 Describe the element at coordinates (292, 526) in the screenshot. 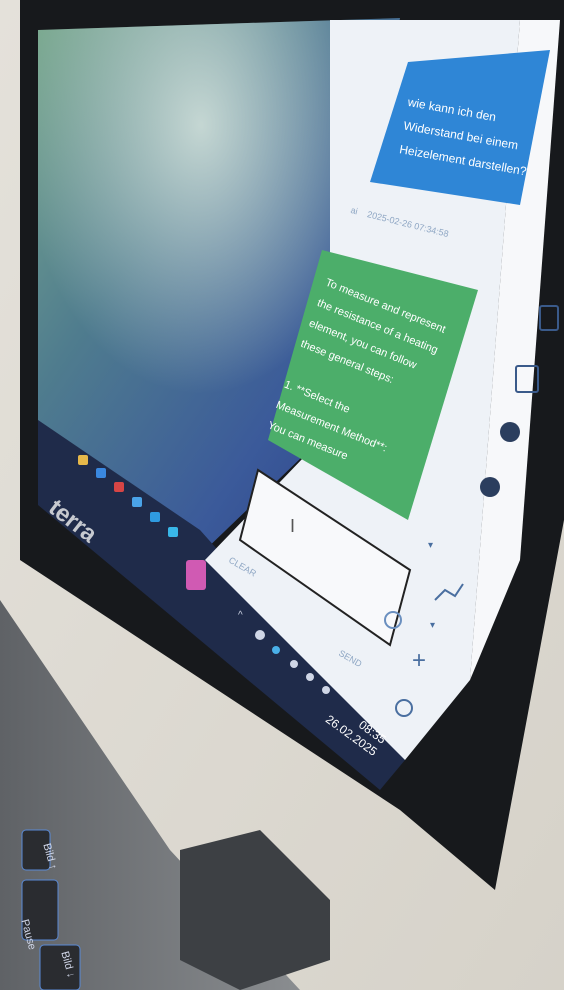

I see `text-cursor-icon: I` at that location.